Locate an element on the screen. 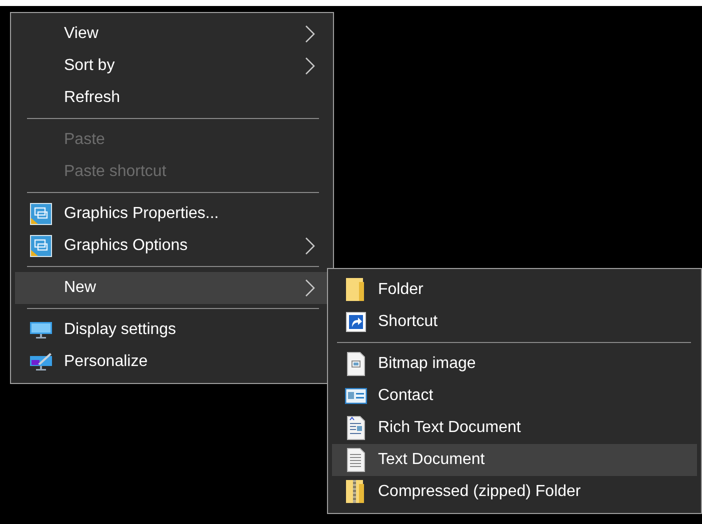 This screenshot has width=702, height=524. menu-item: Rich Text Document is located at coordinates (514, 428).